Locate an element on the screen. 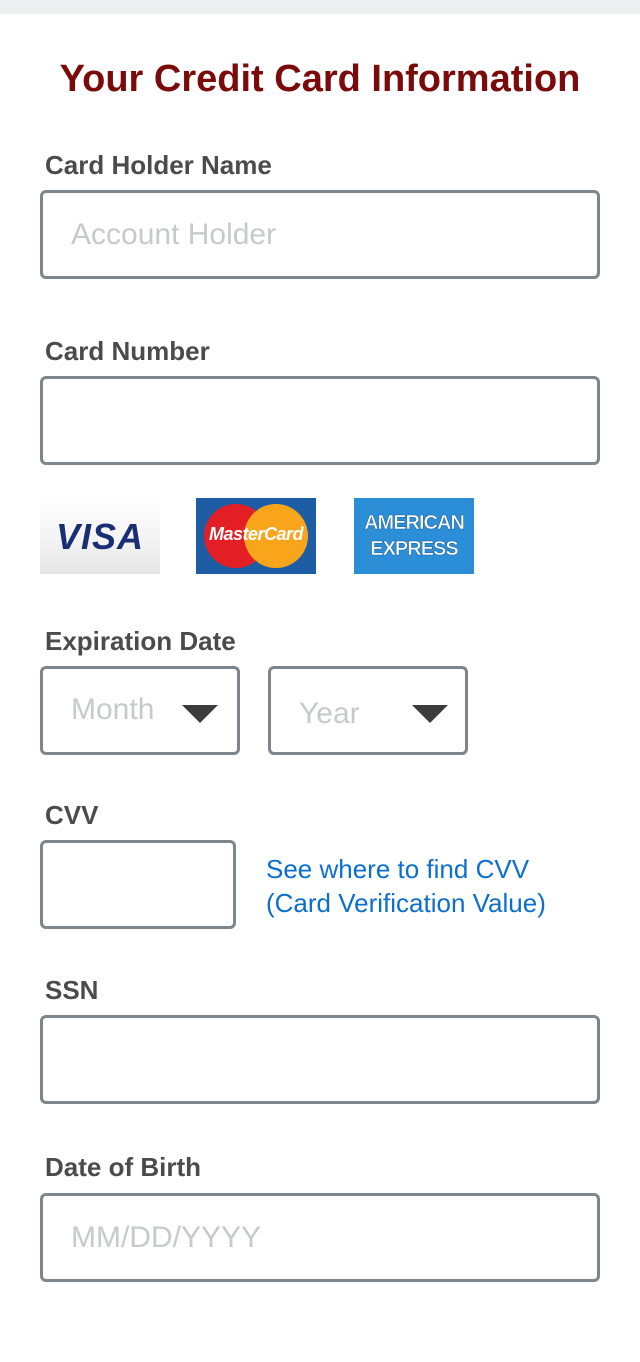 This screenshot has width=640, height=1362. mastercard-logo: MasterCard is located at coordinates (256, 536).